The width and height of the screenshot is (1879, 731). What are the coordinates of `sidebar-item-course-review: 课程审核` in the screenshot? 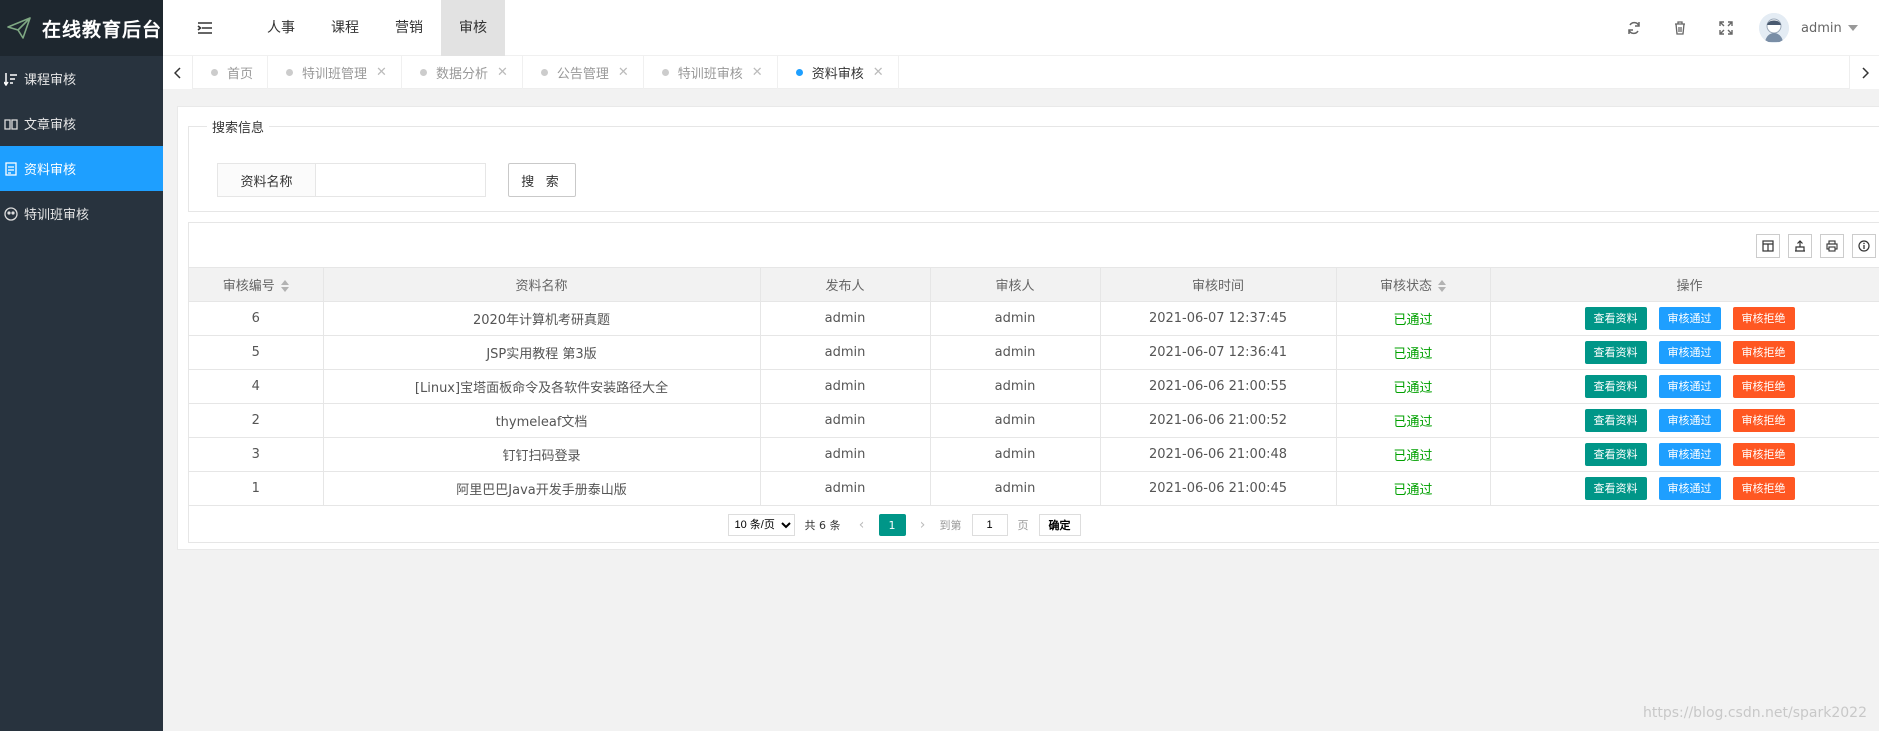 It's located at (81, 78).